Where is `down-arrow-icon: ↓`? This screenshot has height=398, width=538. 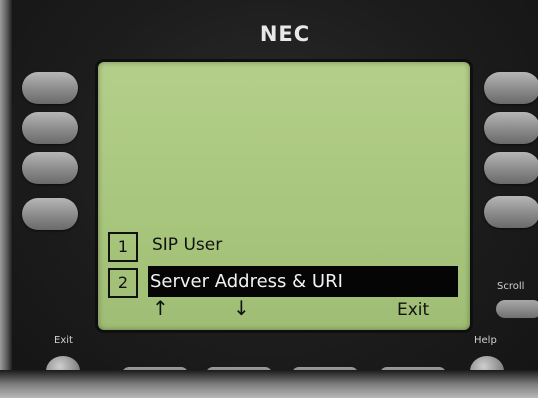 down-arrow-icon: ↓ is located at coordinates (241, 308).